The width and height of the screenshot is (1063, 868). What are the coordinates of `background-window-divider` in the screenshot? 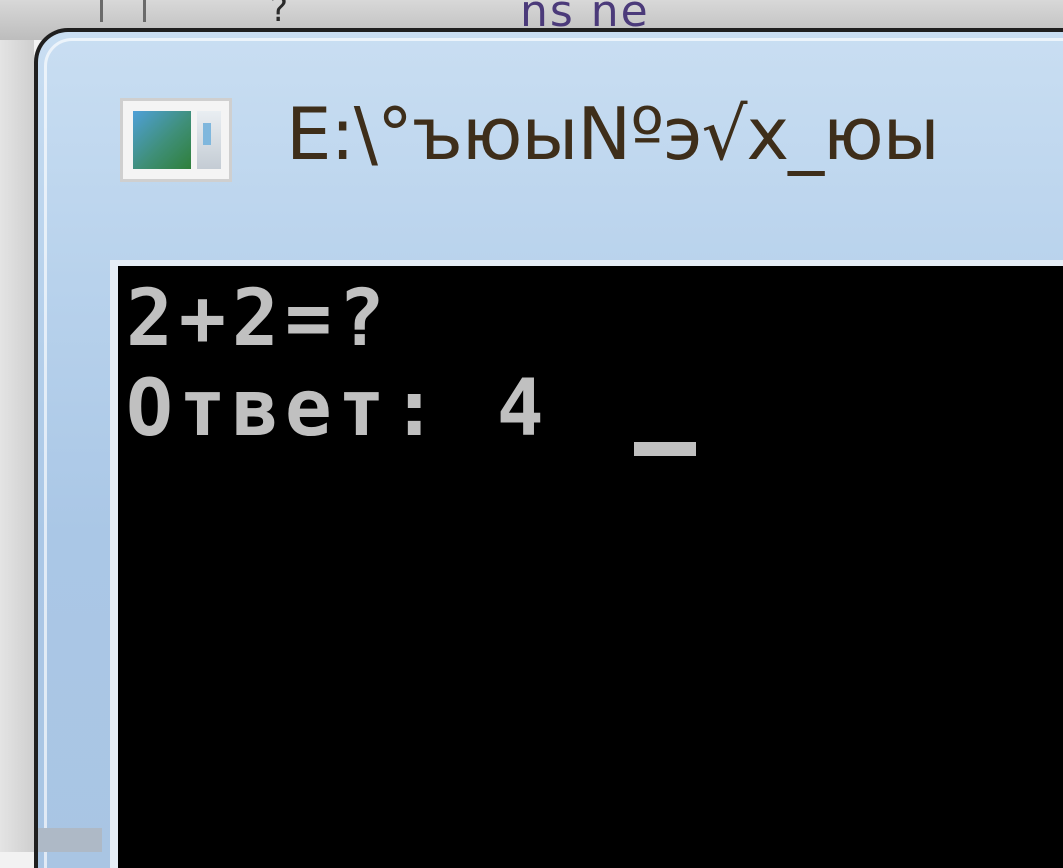 It's located at (123, 11).